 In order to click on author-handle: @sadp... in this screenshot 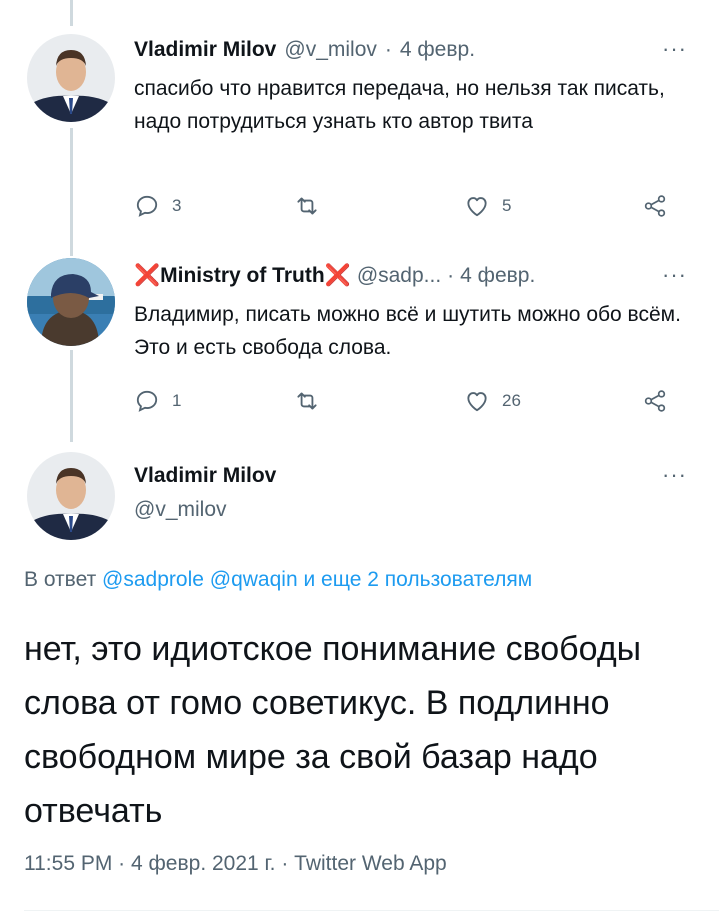, I will do `click(399, 276)`.